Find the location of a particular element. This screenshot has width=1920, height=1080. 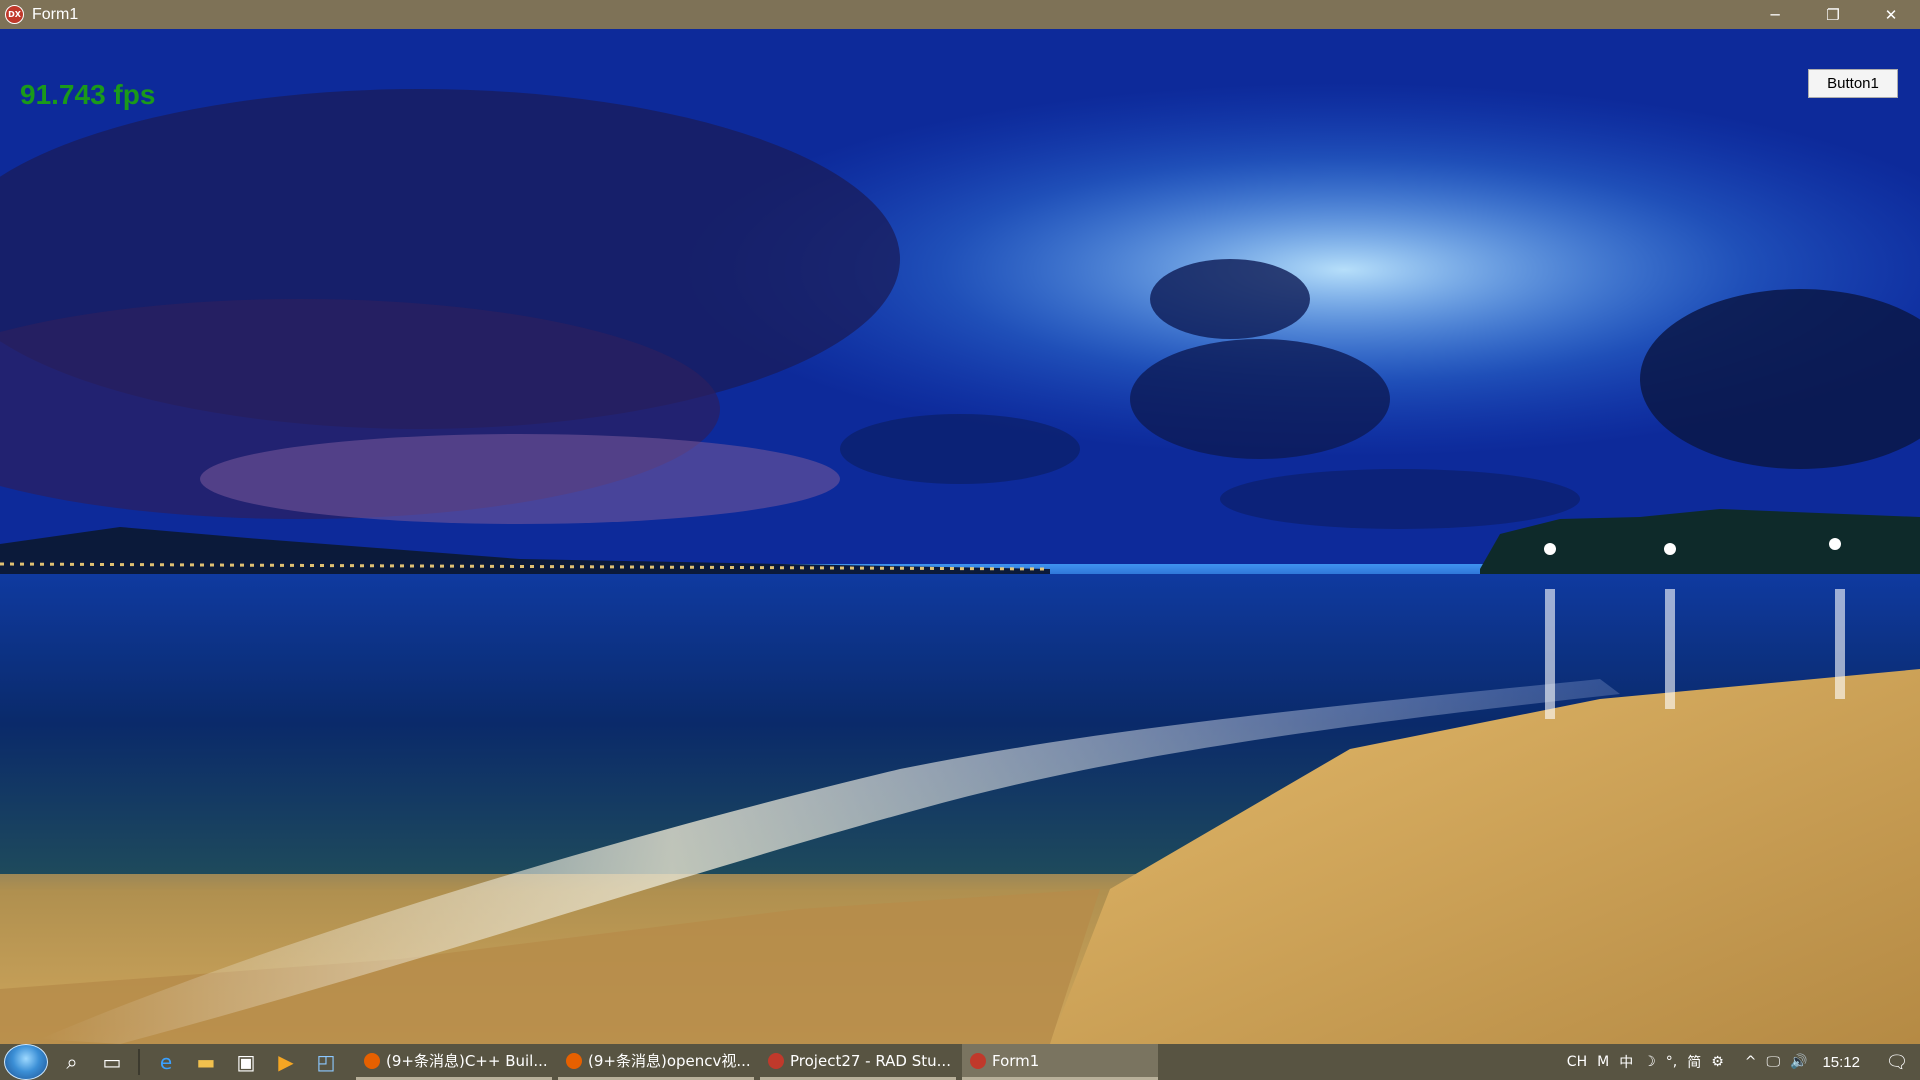

clock: 15:12 is located at coordinates (1841, 1062).